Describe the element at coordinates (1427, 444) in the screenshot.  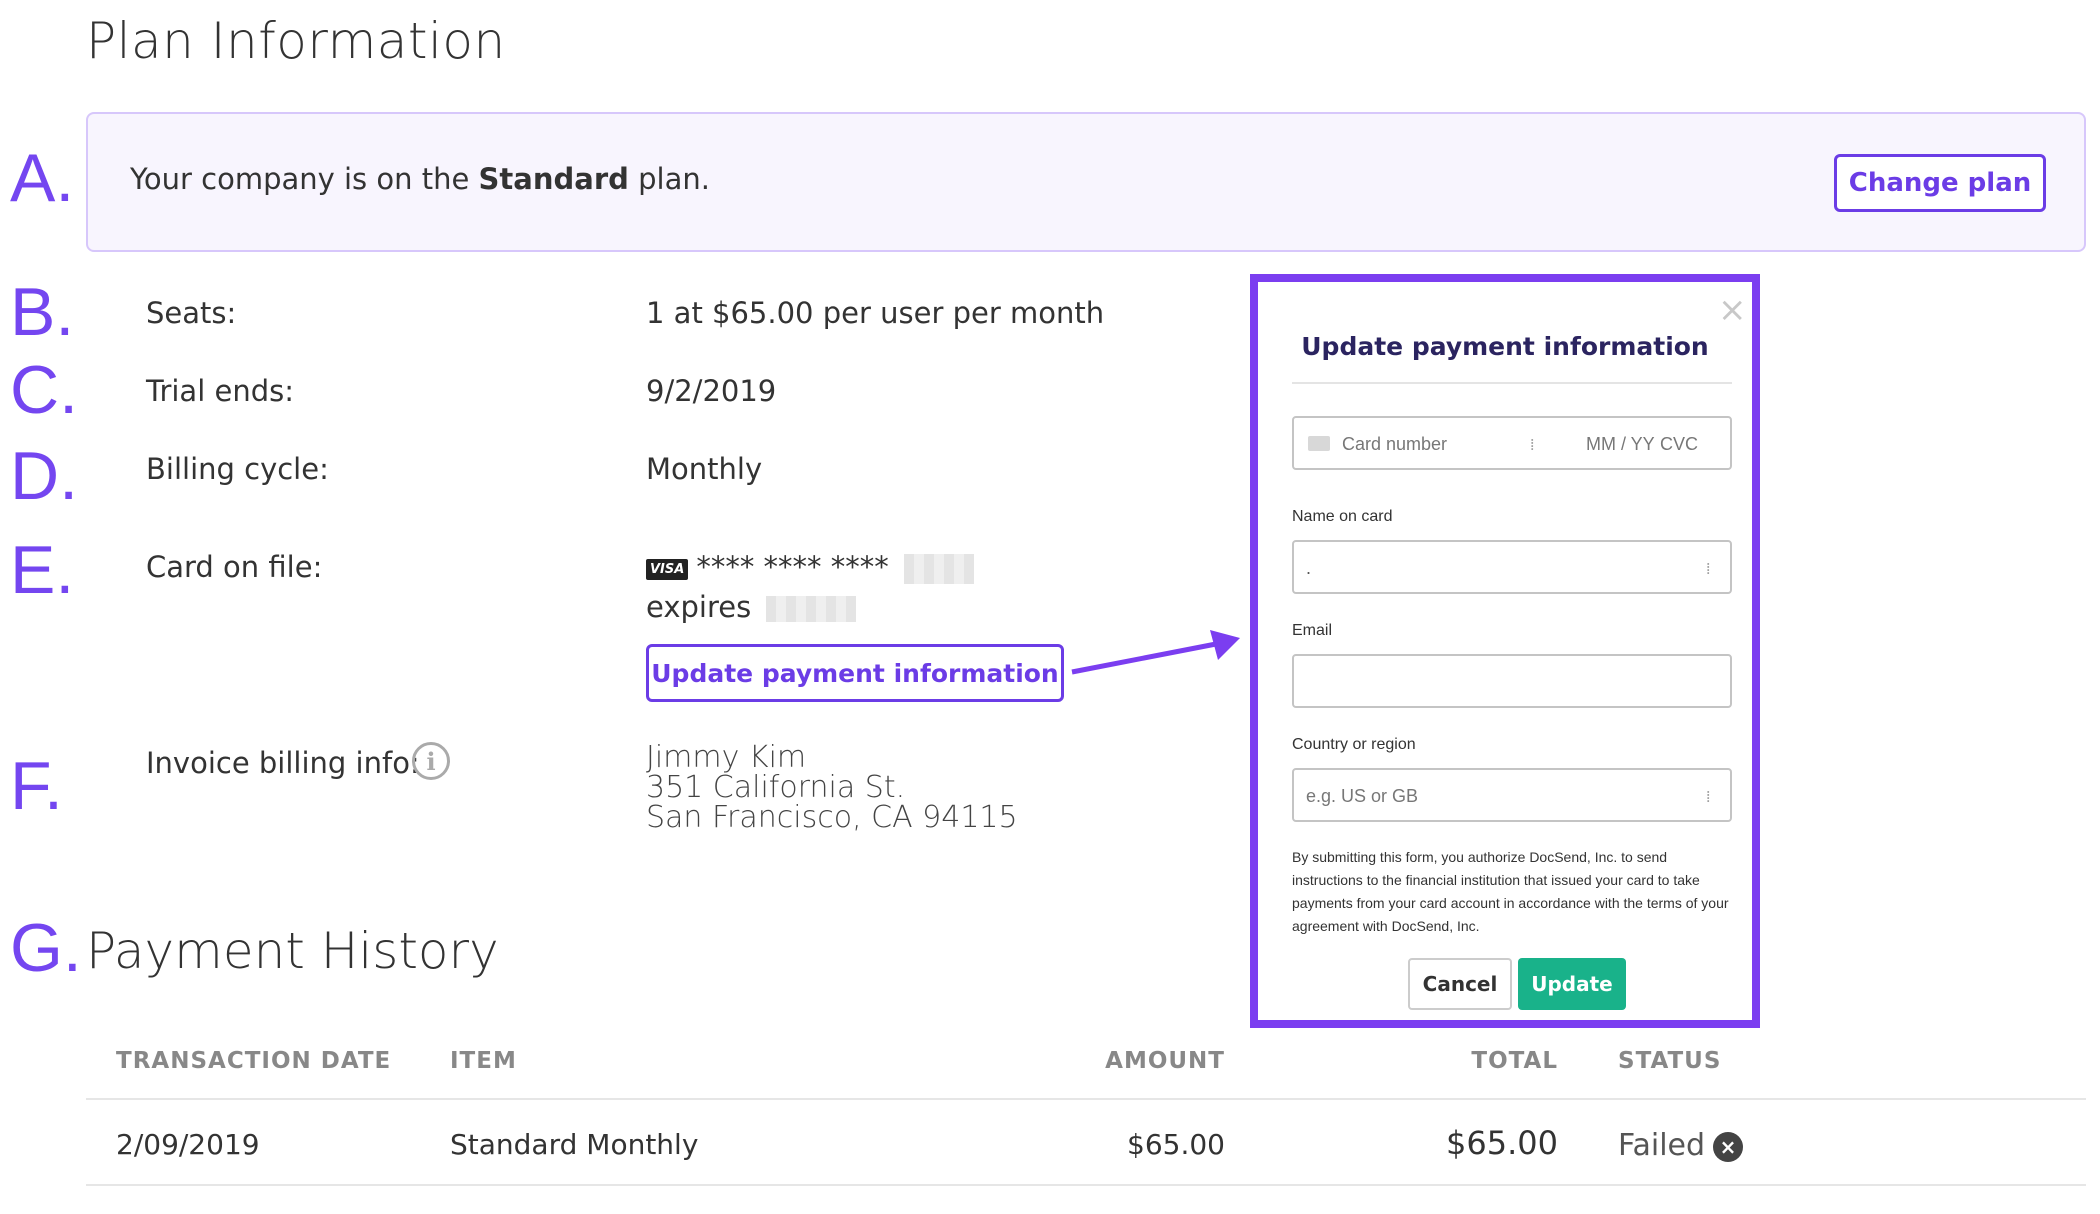
I see `card-number-input` at that location.